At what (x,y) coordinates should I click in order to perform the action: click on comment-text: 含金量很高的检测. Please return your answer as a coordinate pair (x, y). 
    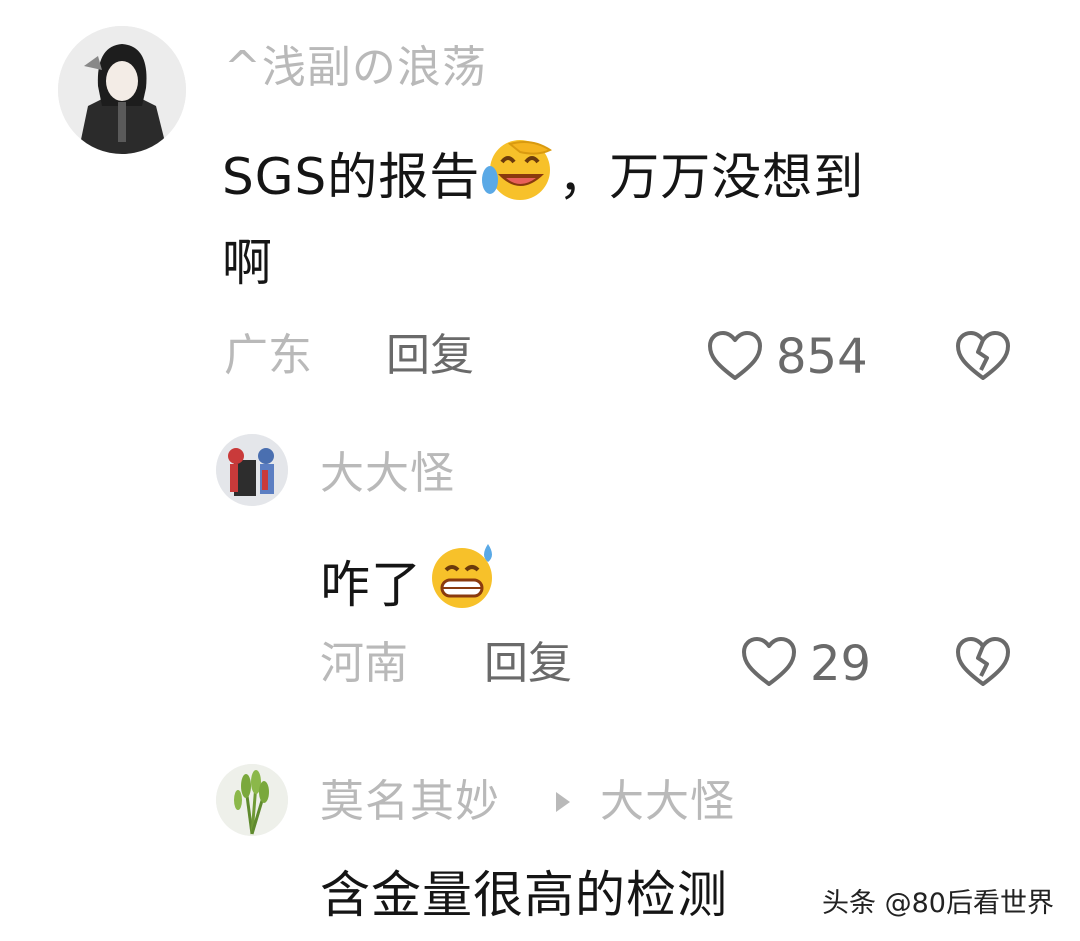
    Looking at the image, I should click on (524, 895).